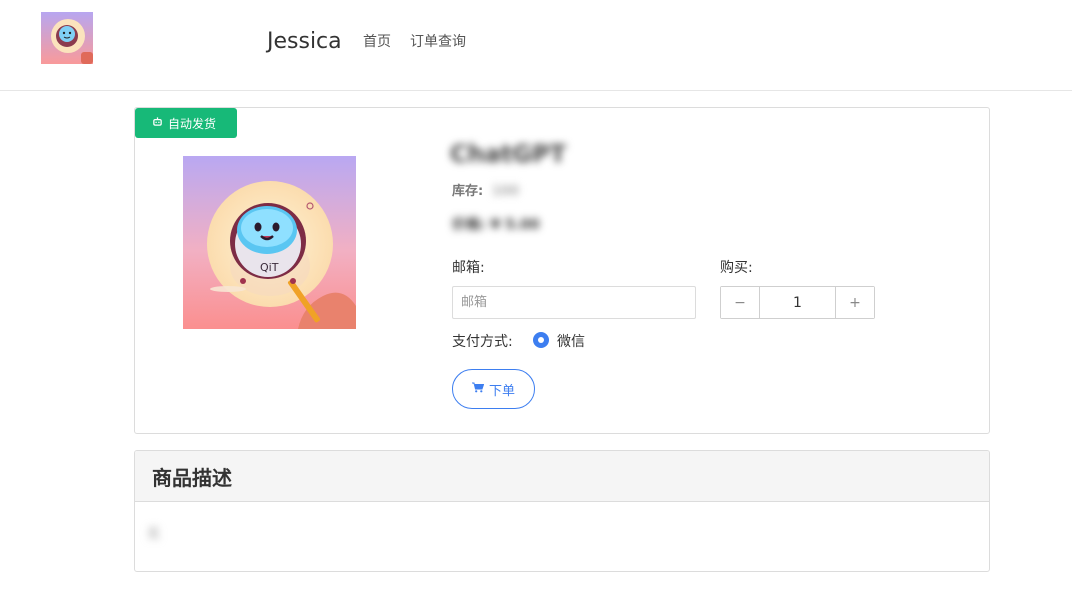  What do you see at coordinates (505, 191) in the screenshot?
I see `stock-value: 100` at bounding box center [505, 191].